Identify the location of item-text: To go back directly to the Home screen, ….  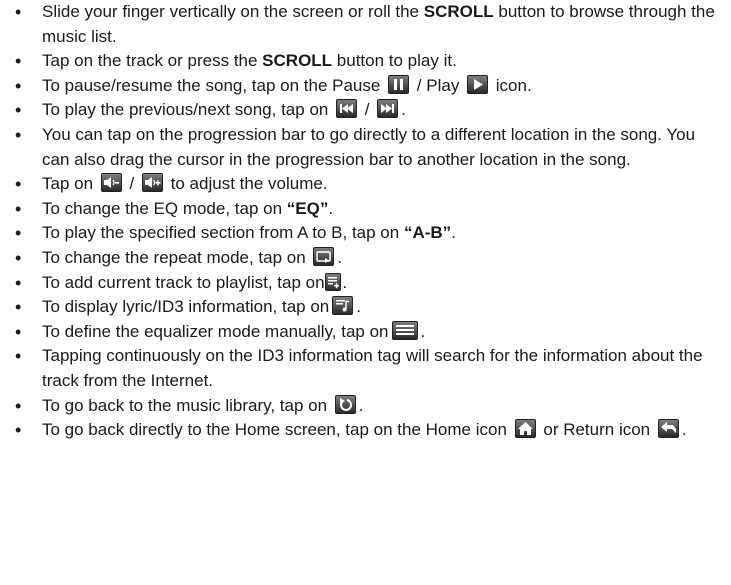
(277, 430).